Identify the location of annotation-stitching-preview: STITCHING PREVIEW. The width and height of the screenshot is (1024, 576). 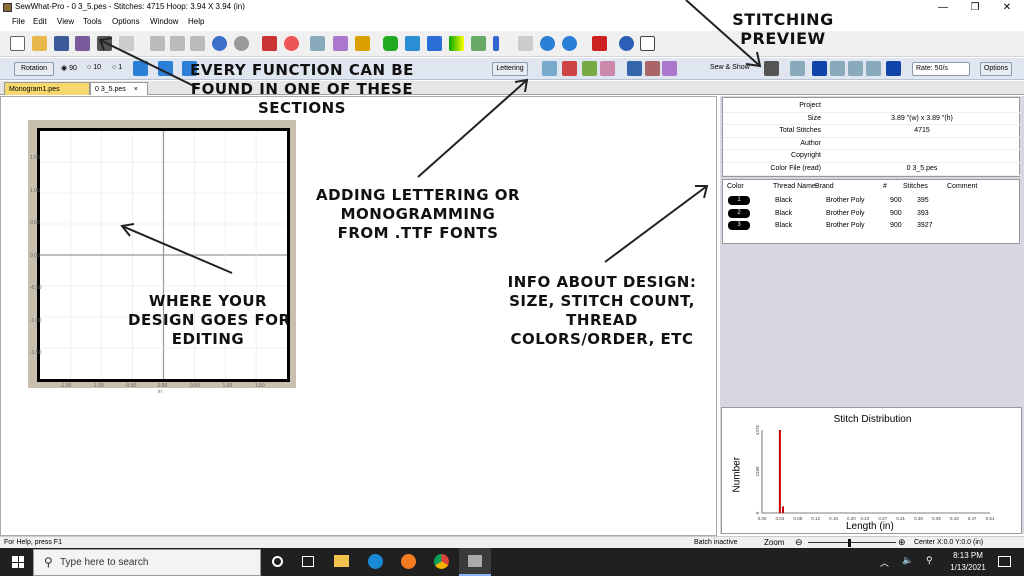
(783, 29).